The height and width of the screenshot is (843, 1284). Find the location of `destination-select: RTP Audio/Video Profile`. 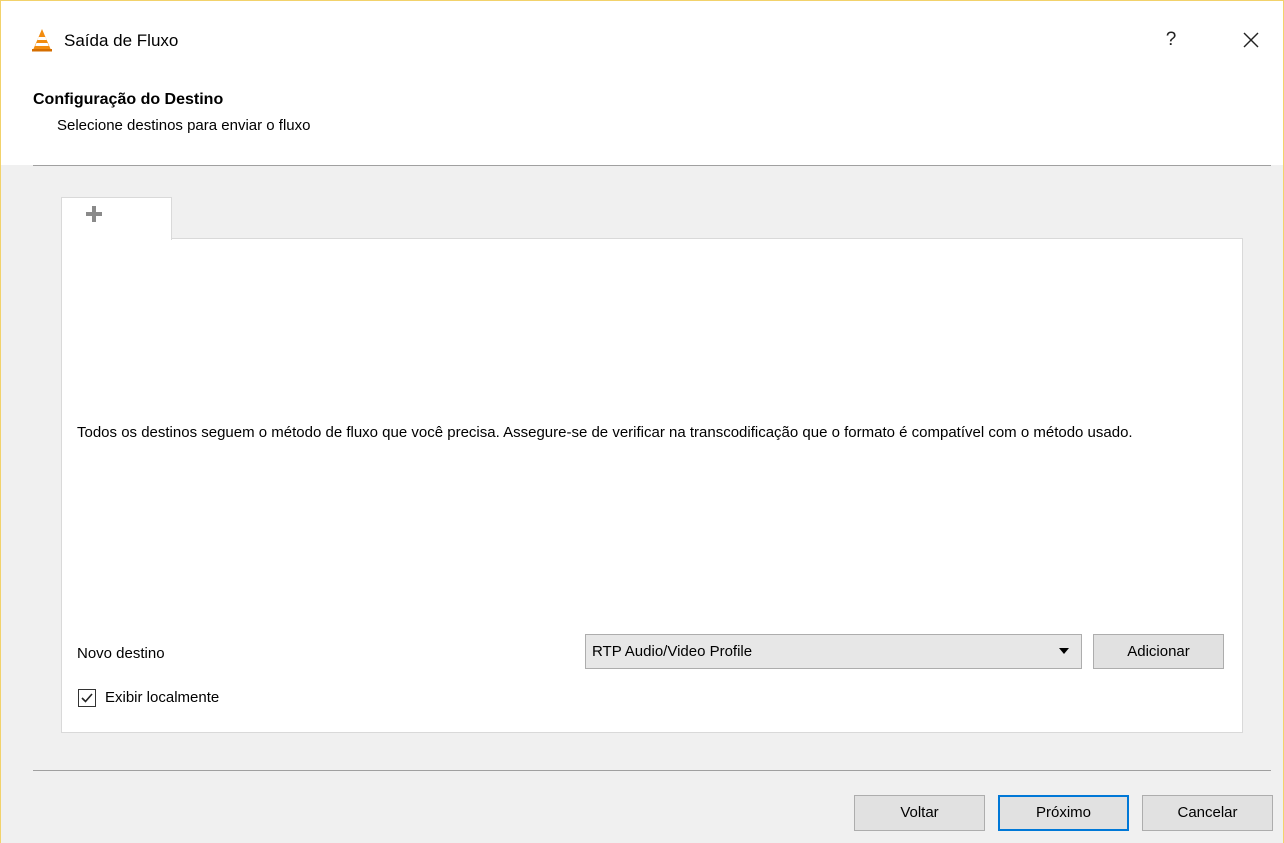

destination-select: RTP Audio/Video Profile is located at coordinates (833, 651).